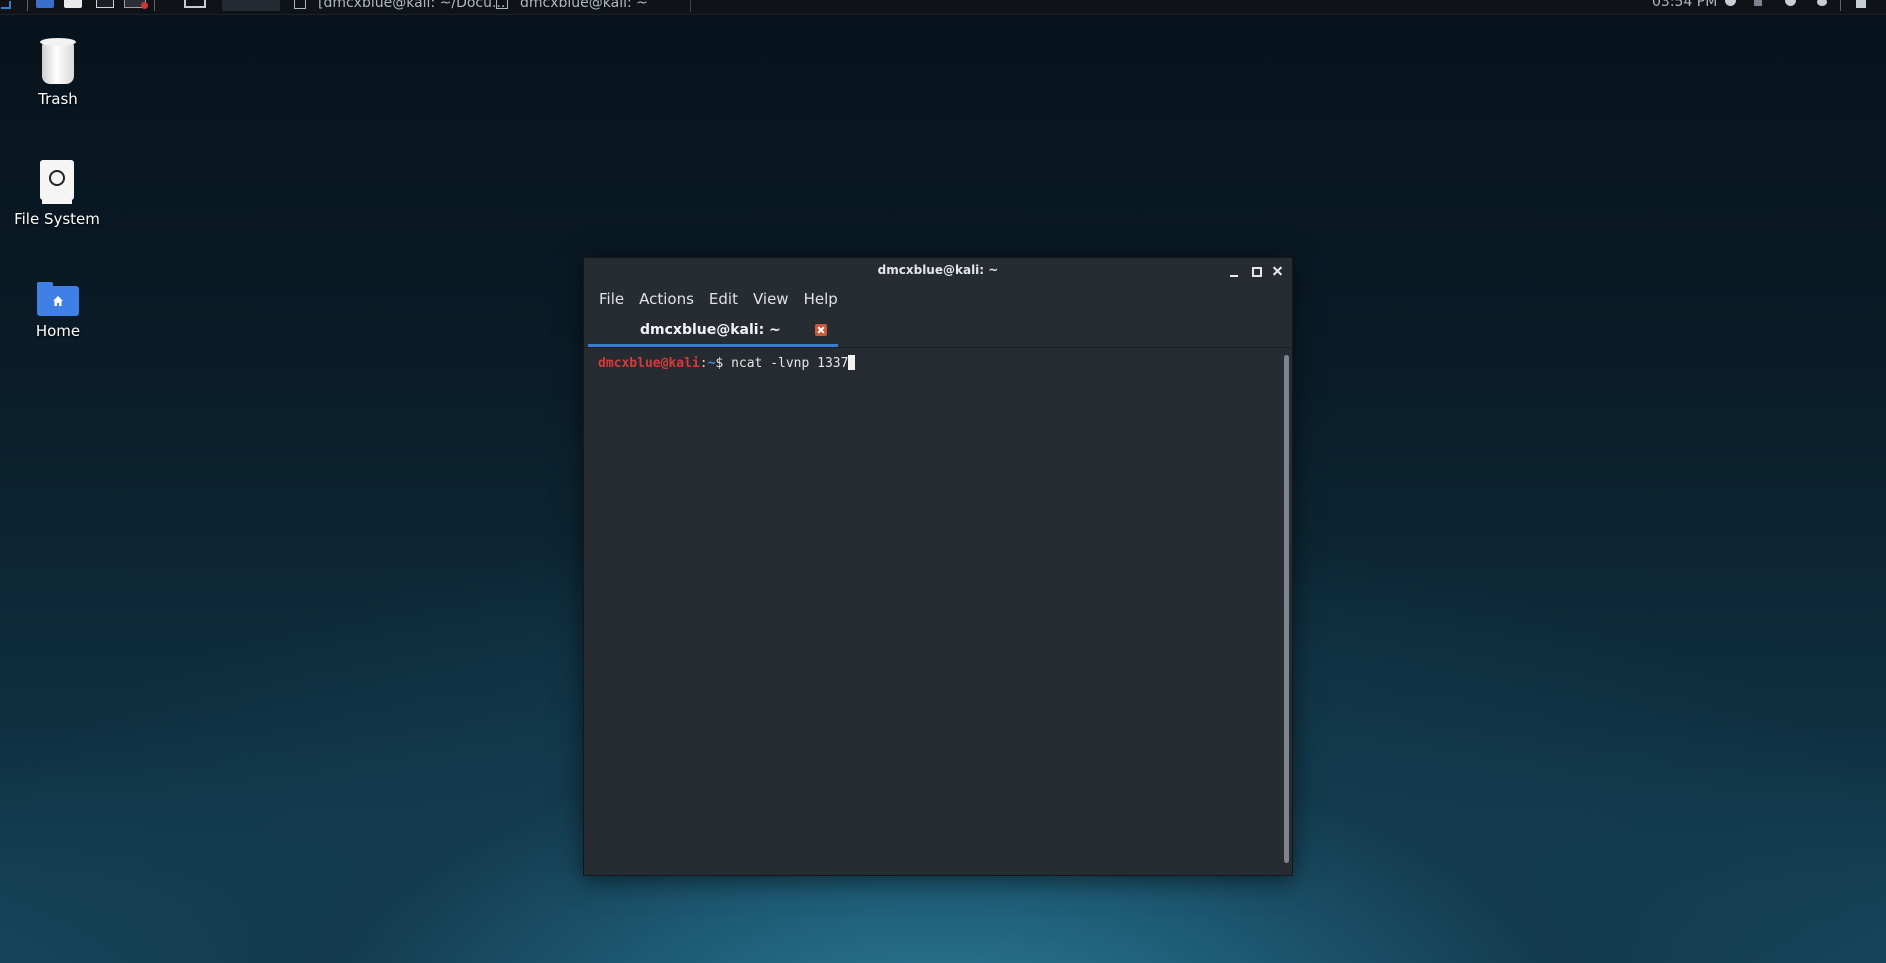 This screenshot has height=963, width=1886. What do you see at coordinates (771, 300) in the screenshot?
I see `menu-view: View` at bounding box center [771, 300].